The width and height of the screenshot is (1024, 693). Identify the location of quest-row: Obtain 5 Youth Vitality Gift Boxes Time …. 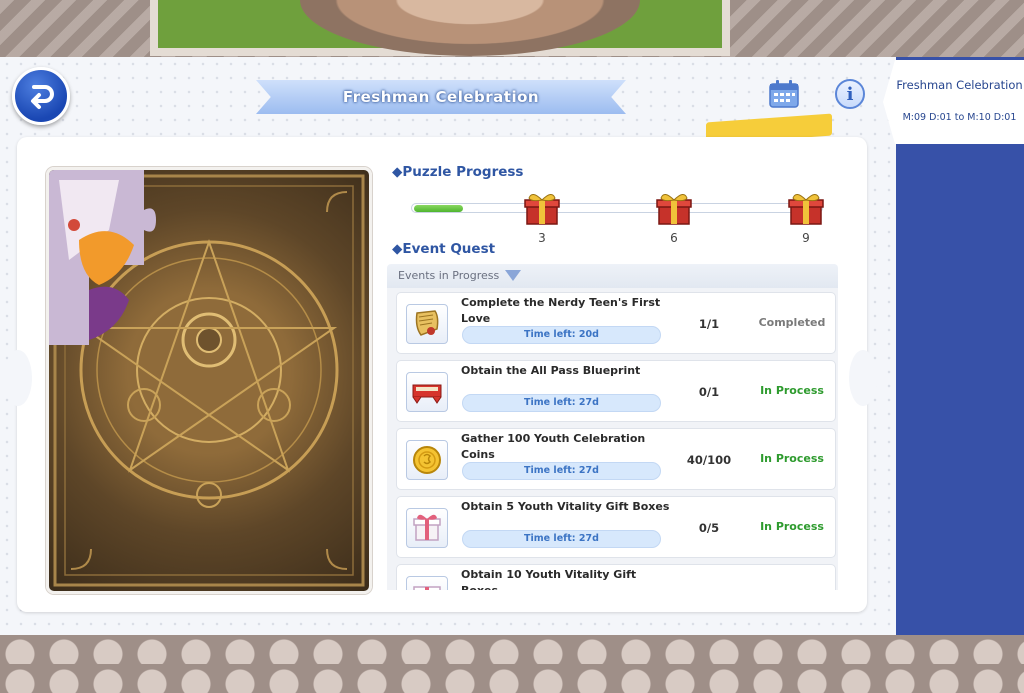
(616, 527).